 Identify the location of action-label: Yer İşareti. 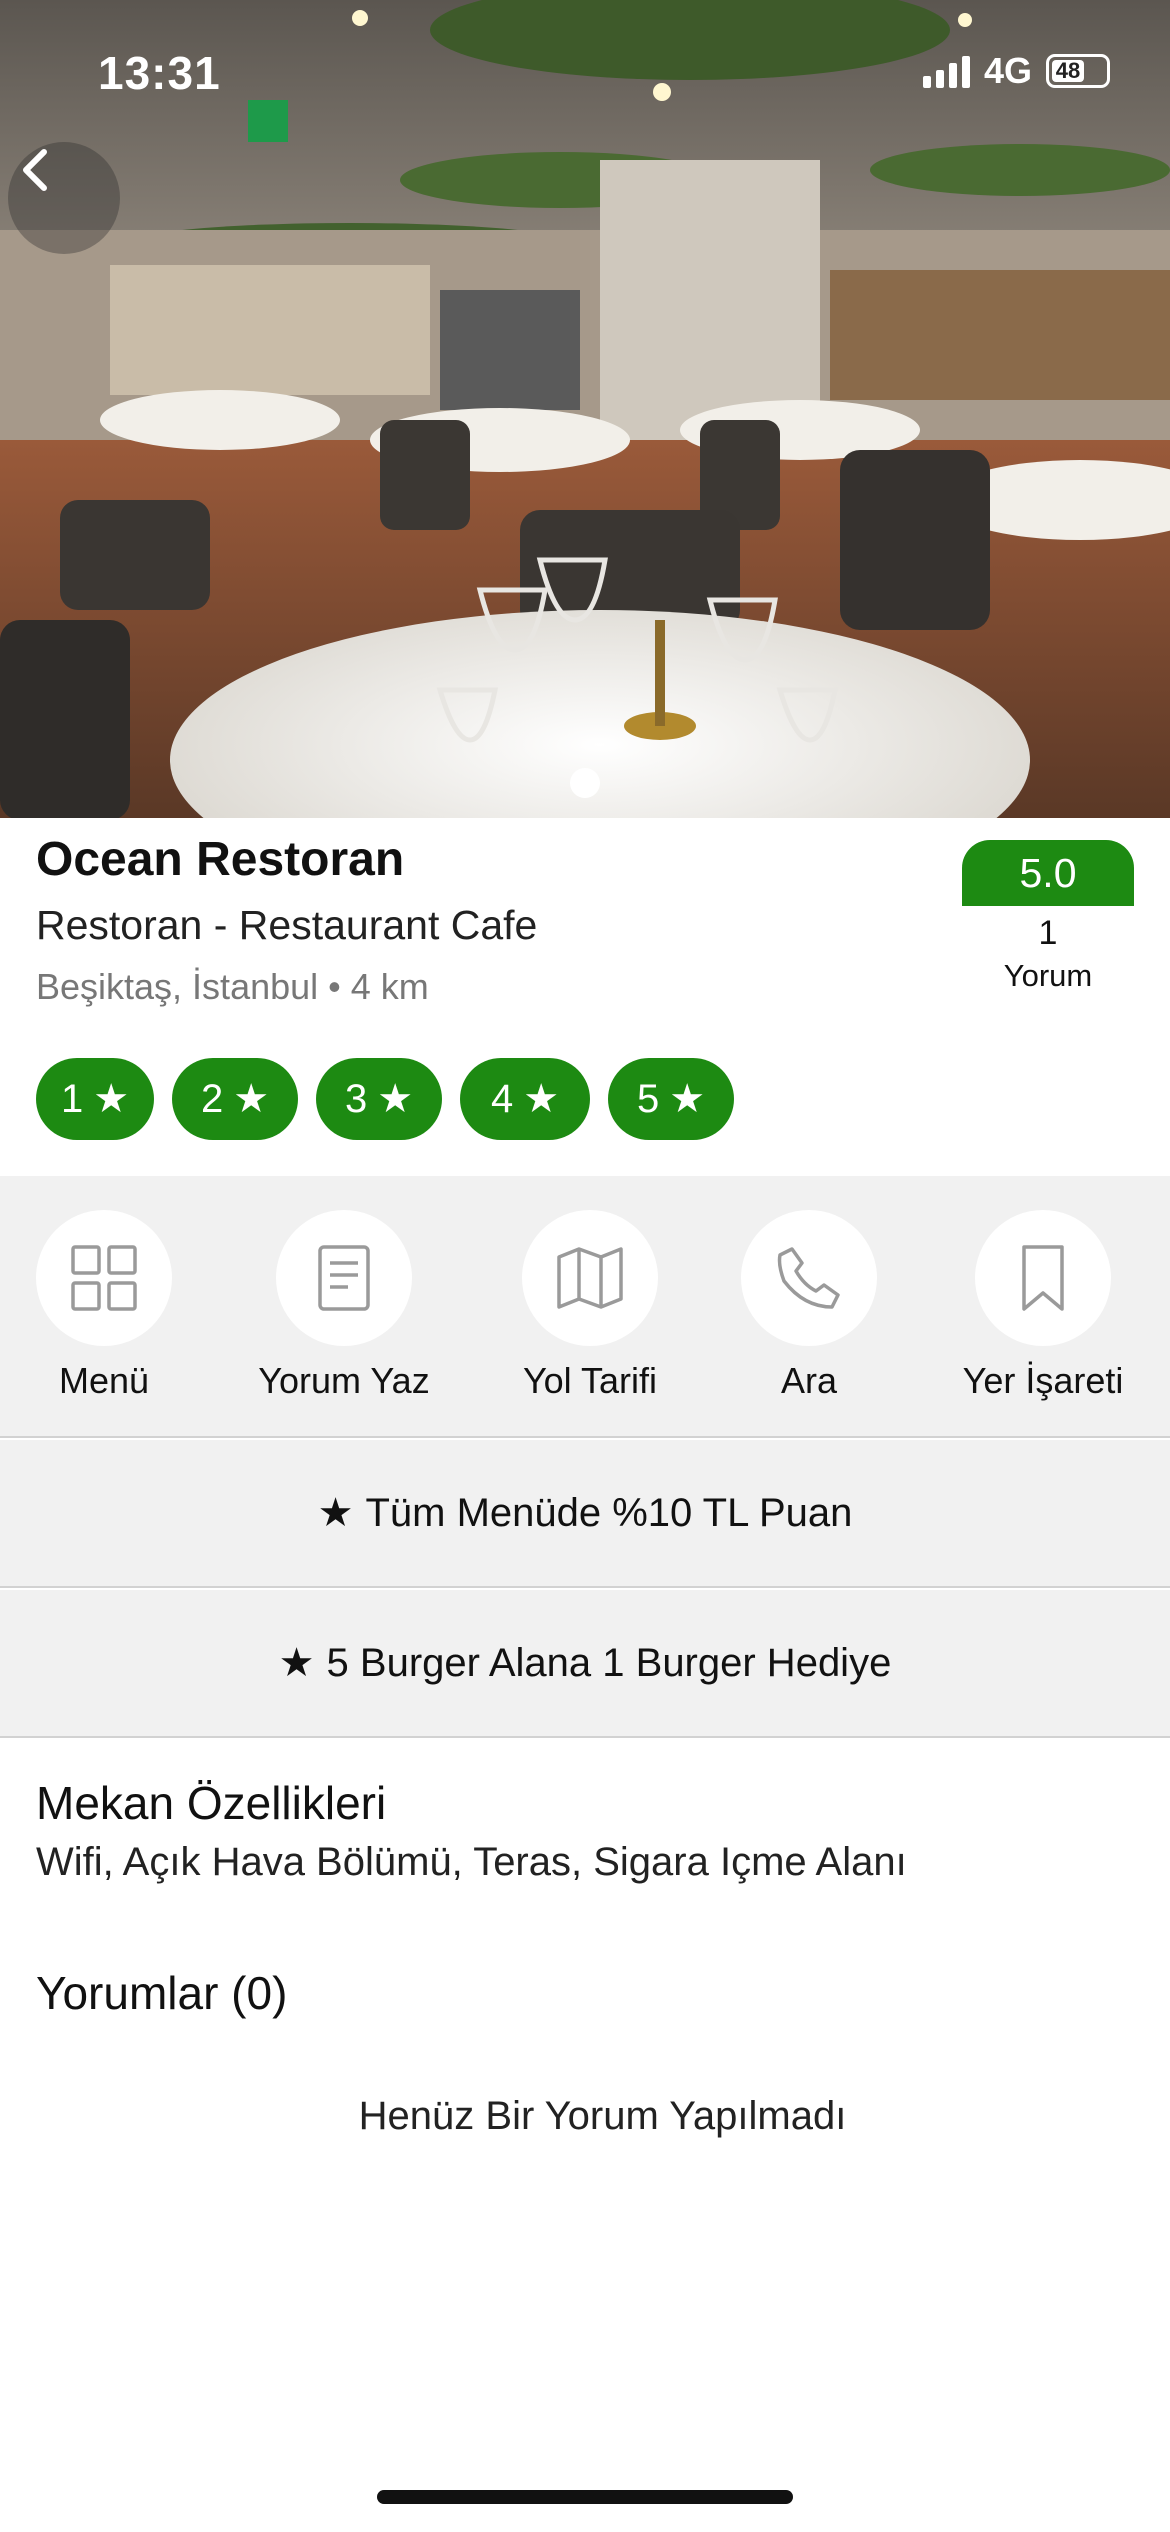
(1043, 1380).